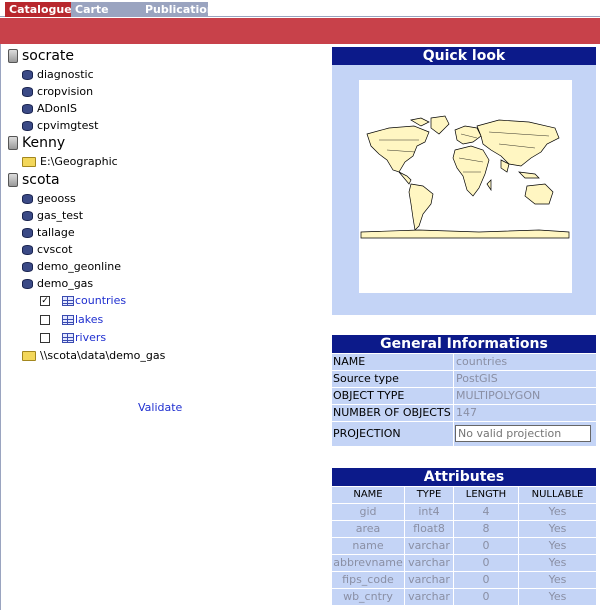 This screenshot has width=600, height=610. What do you see at coordinates (368, 563) in the screenshot?
I see `attr-cell: abbrevname` at bounding box center [368, 563].